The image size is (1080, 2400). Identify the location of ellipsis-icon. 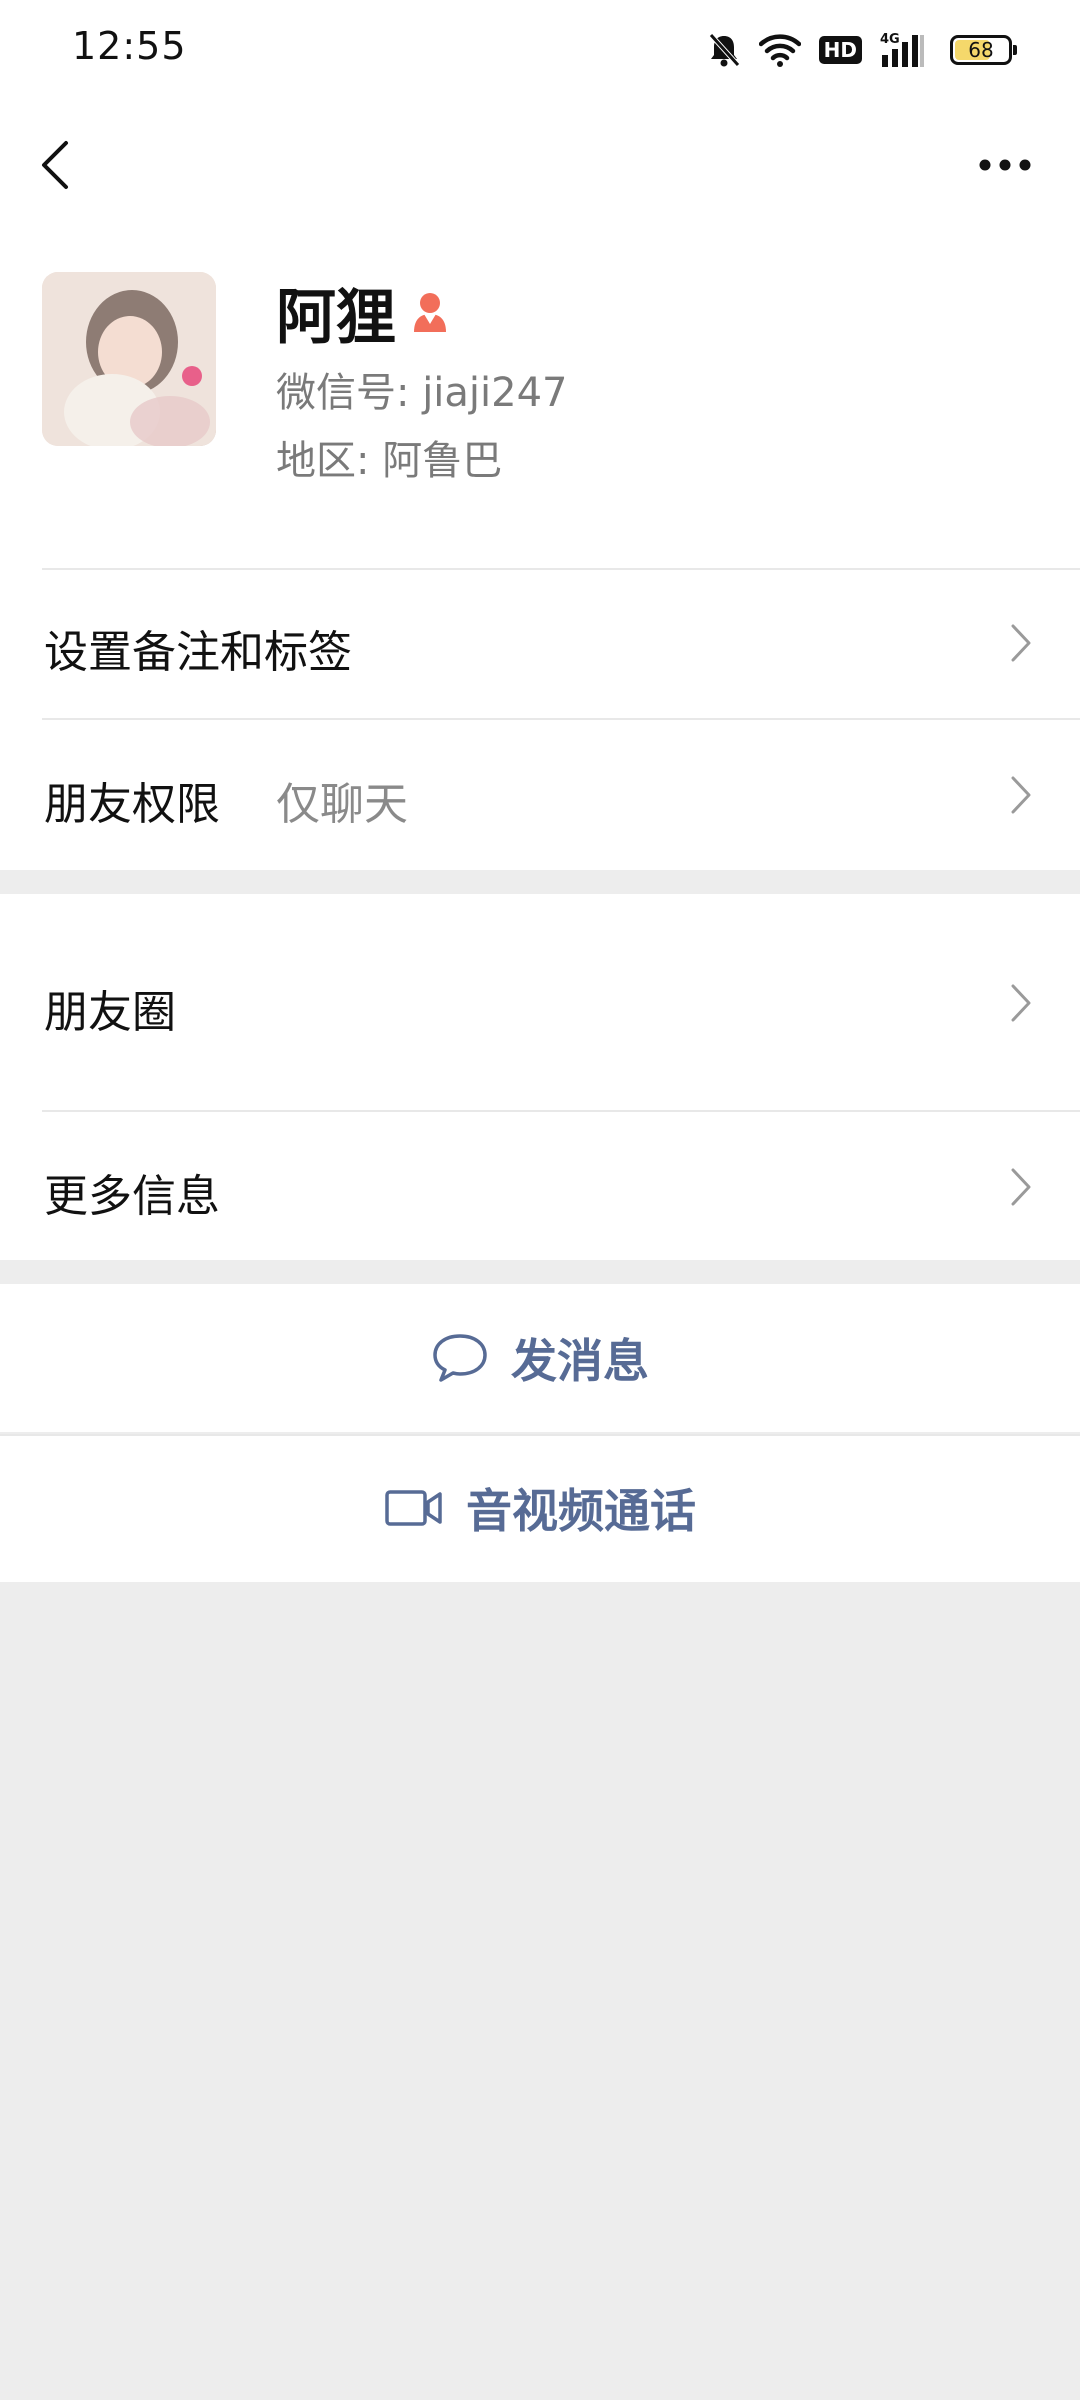
(1005, 165).